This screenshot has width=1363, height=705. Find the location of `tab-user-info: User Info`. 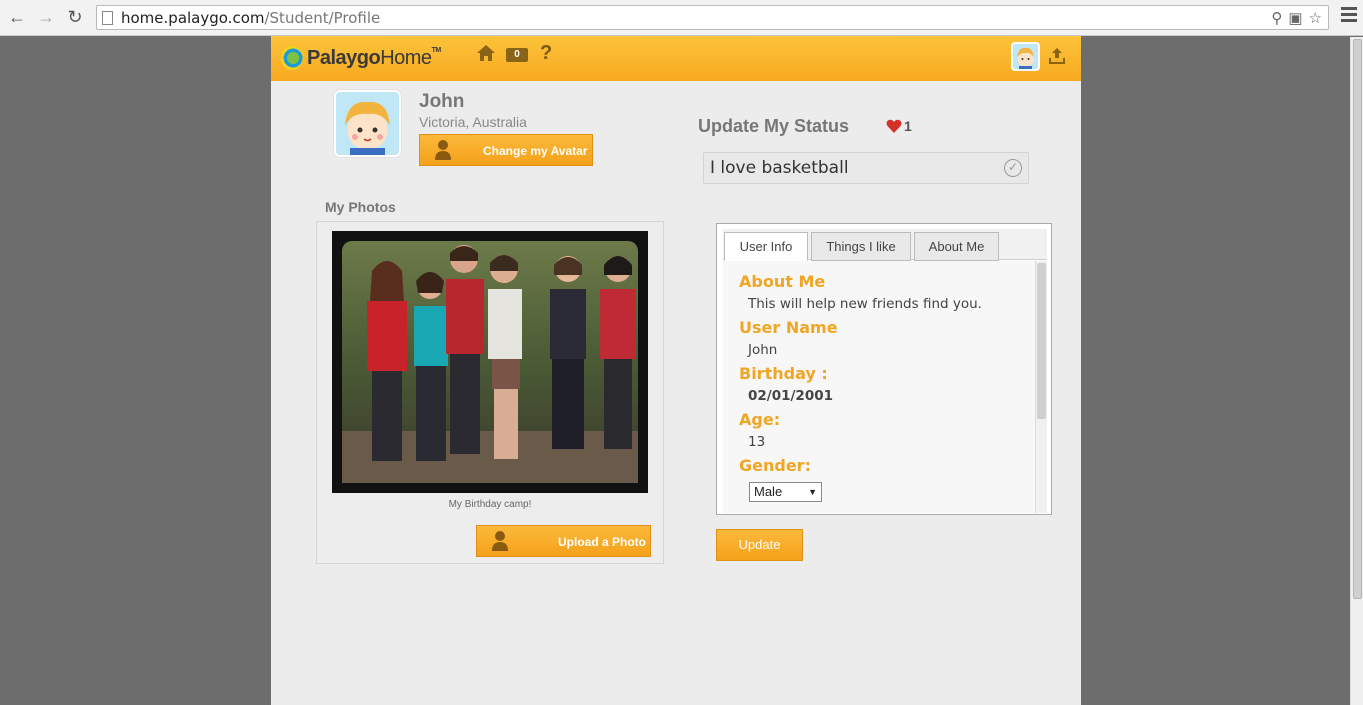

tab-user-info: User Info is located at coordinates (766, 246).